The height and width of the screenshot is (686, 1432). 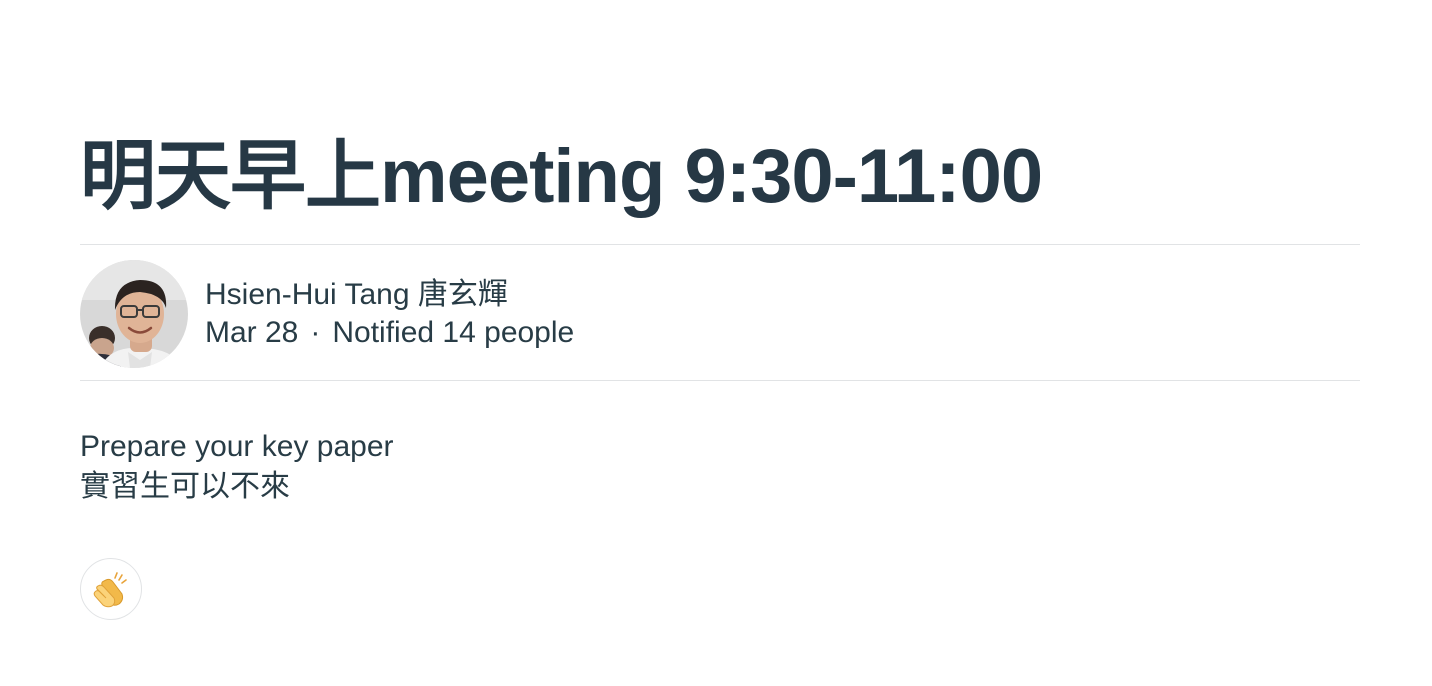 I want to click on post-date: Mar 28, so click(x=252, y=332).